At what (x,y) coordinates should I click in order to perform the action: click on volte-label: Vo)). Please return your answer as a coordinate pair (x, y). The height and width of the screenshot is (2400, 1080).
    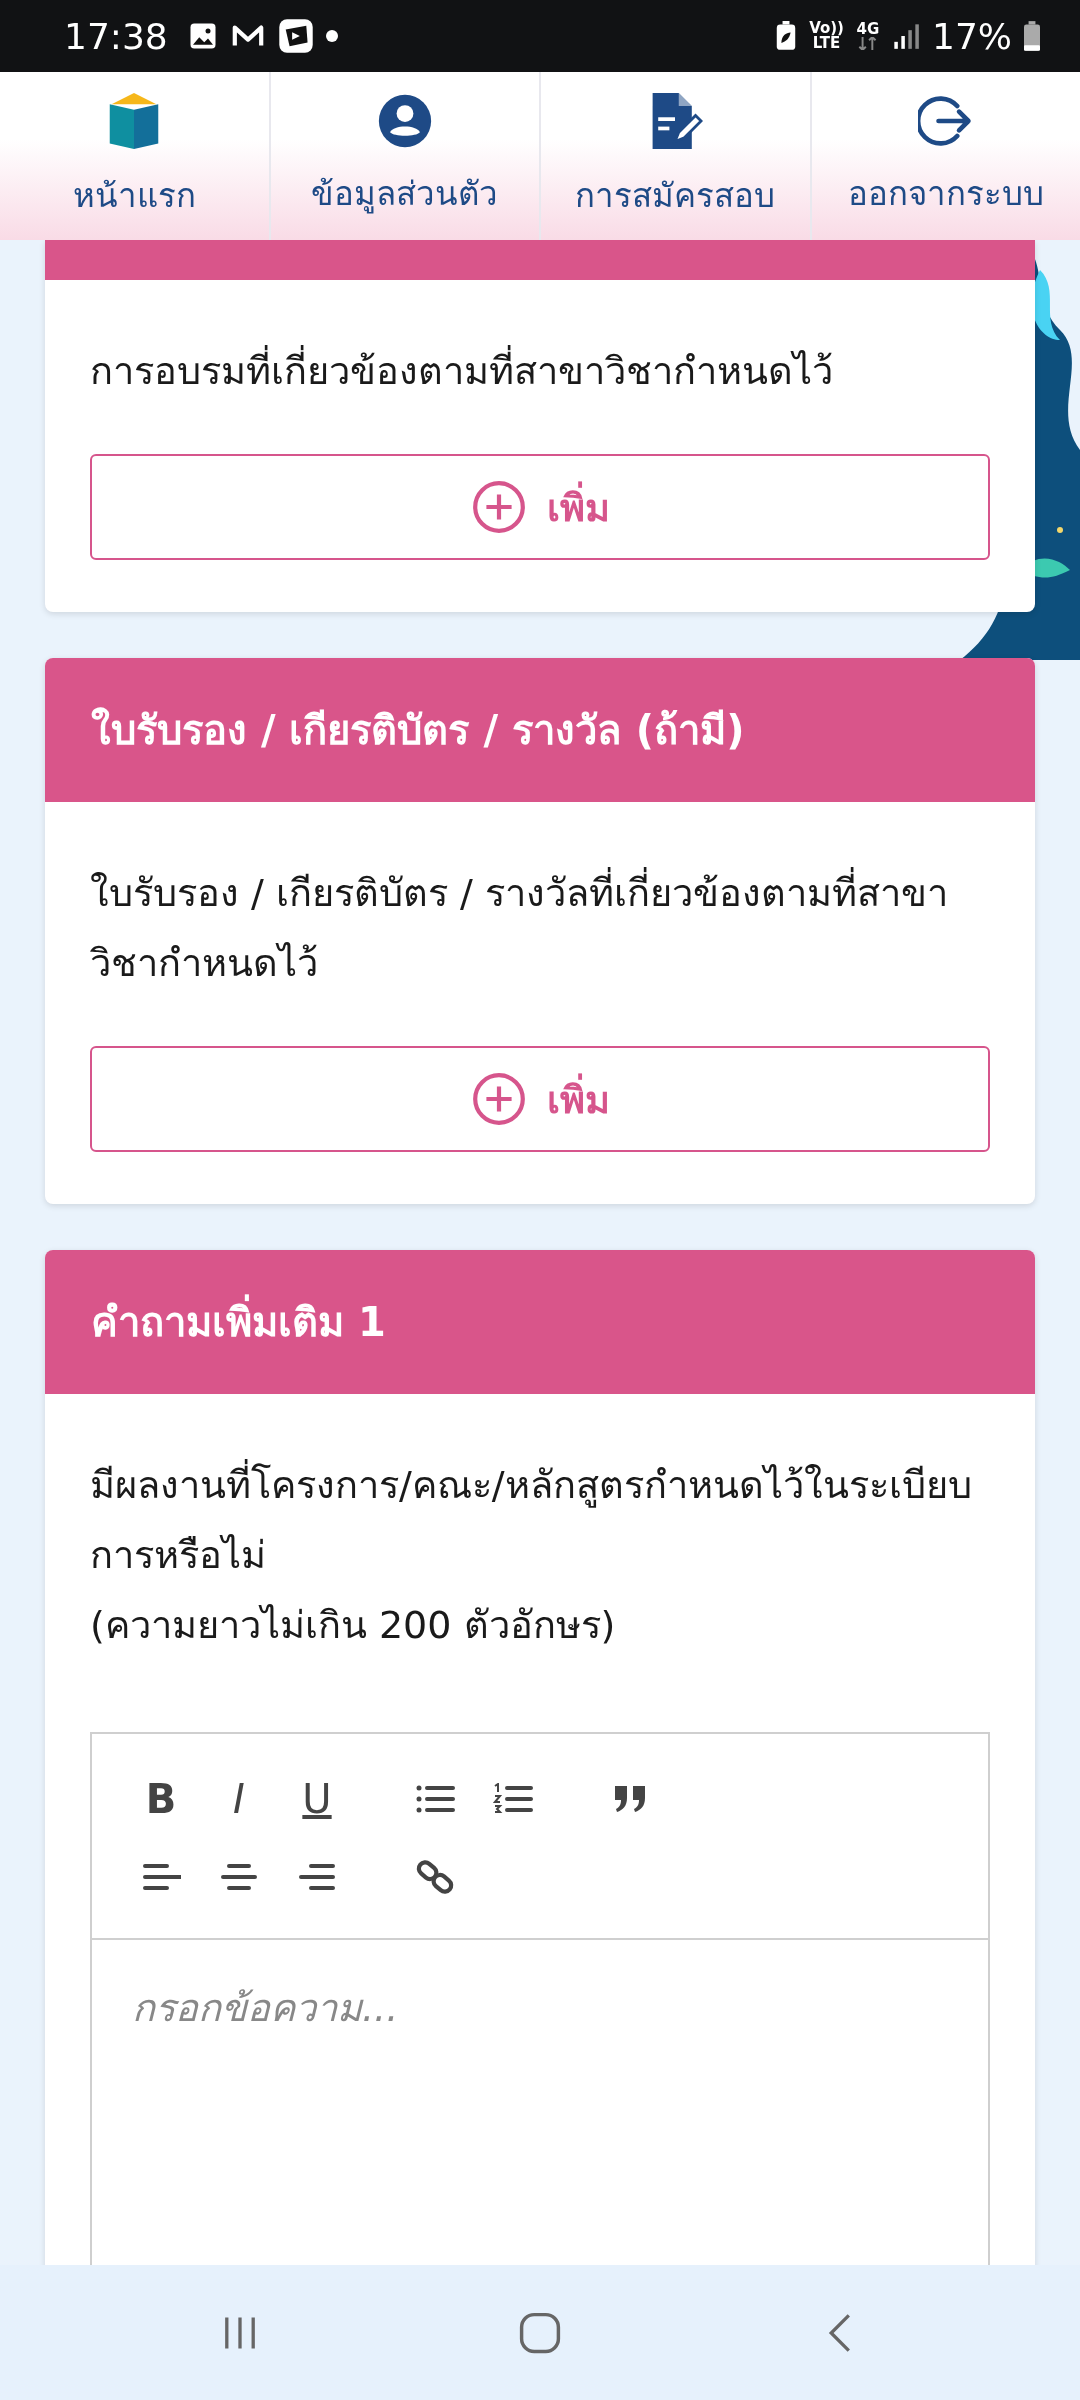
    Looking at the image, I should click on (826, 28).